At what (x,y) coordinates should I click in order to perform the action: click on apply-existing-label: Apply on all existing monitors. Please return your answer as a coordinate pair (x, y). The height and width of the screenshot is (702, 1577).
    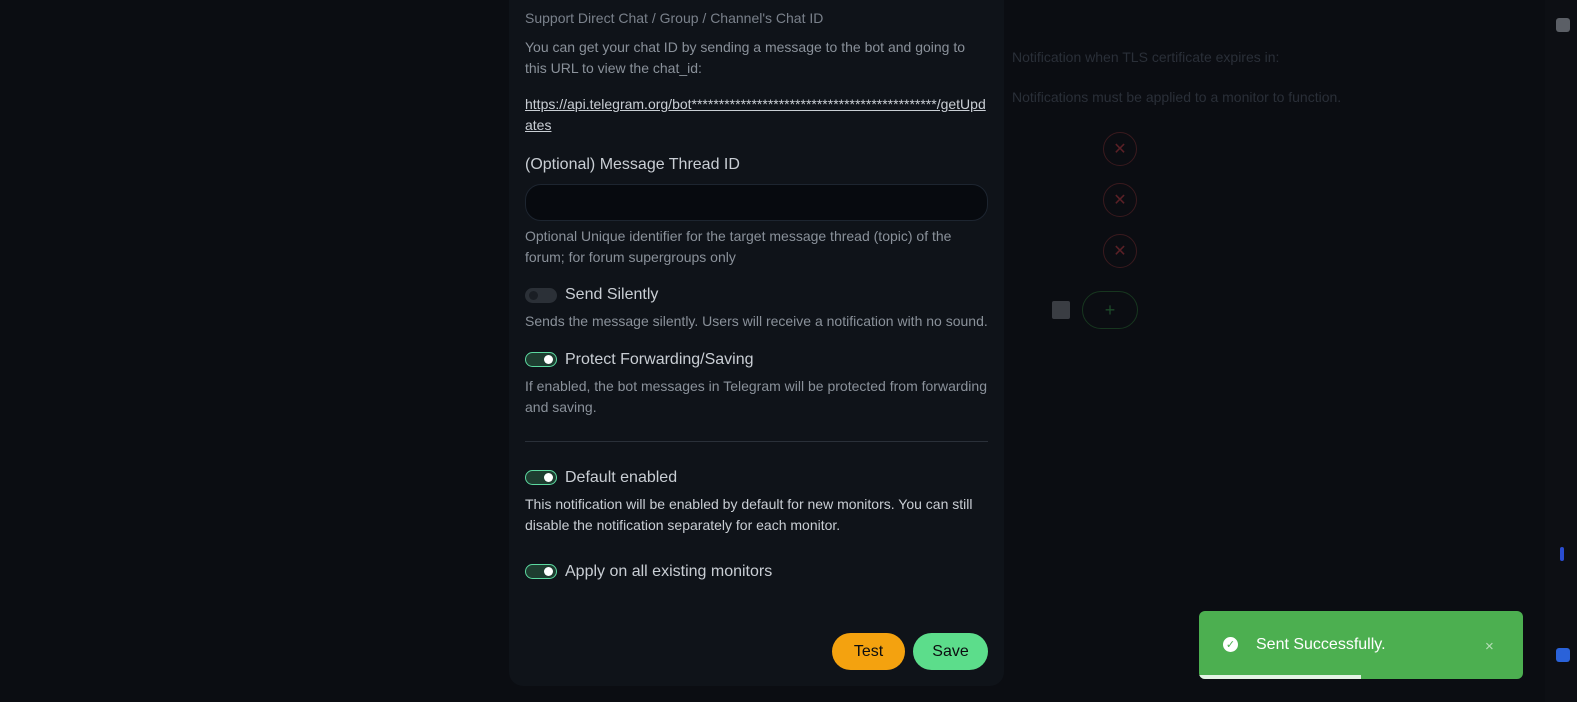
    Looking at the image, I should click on (669, 571).